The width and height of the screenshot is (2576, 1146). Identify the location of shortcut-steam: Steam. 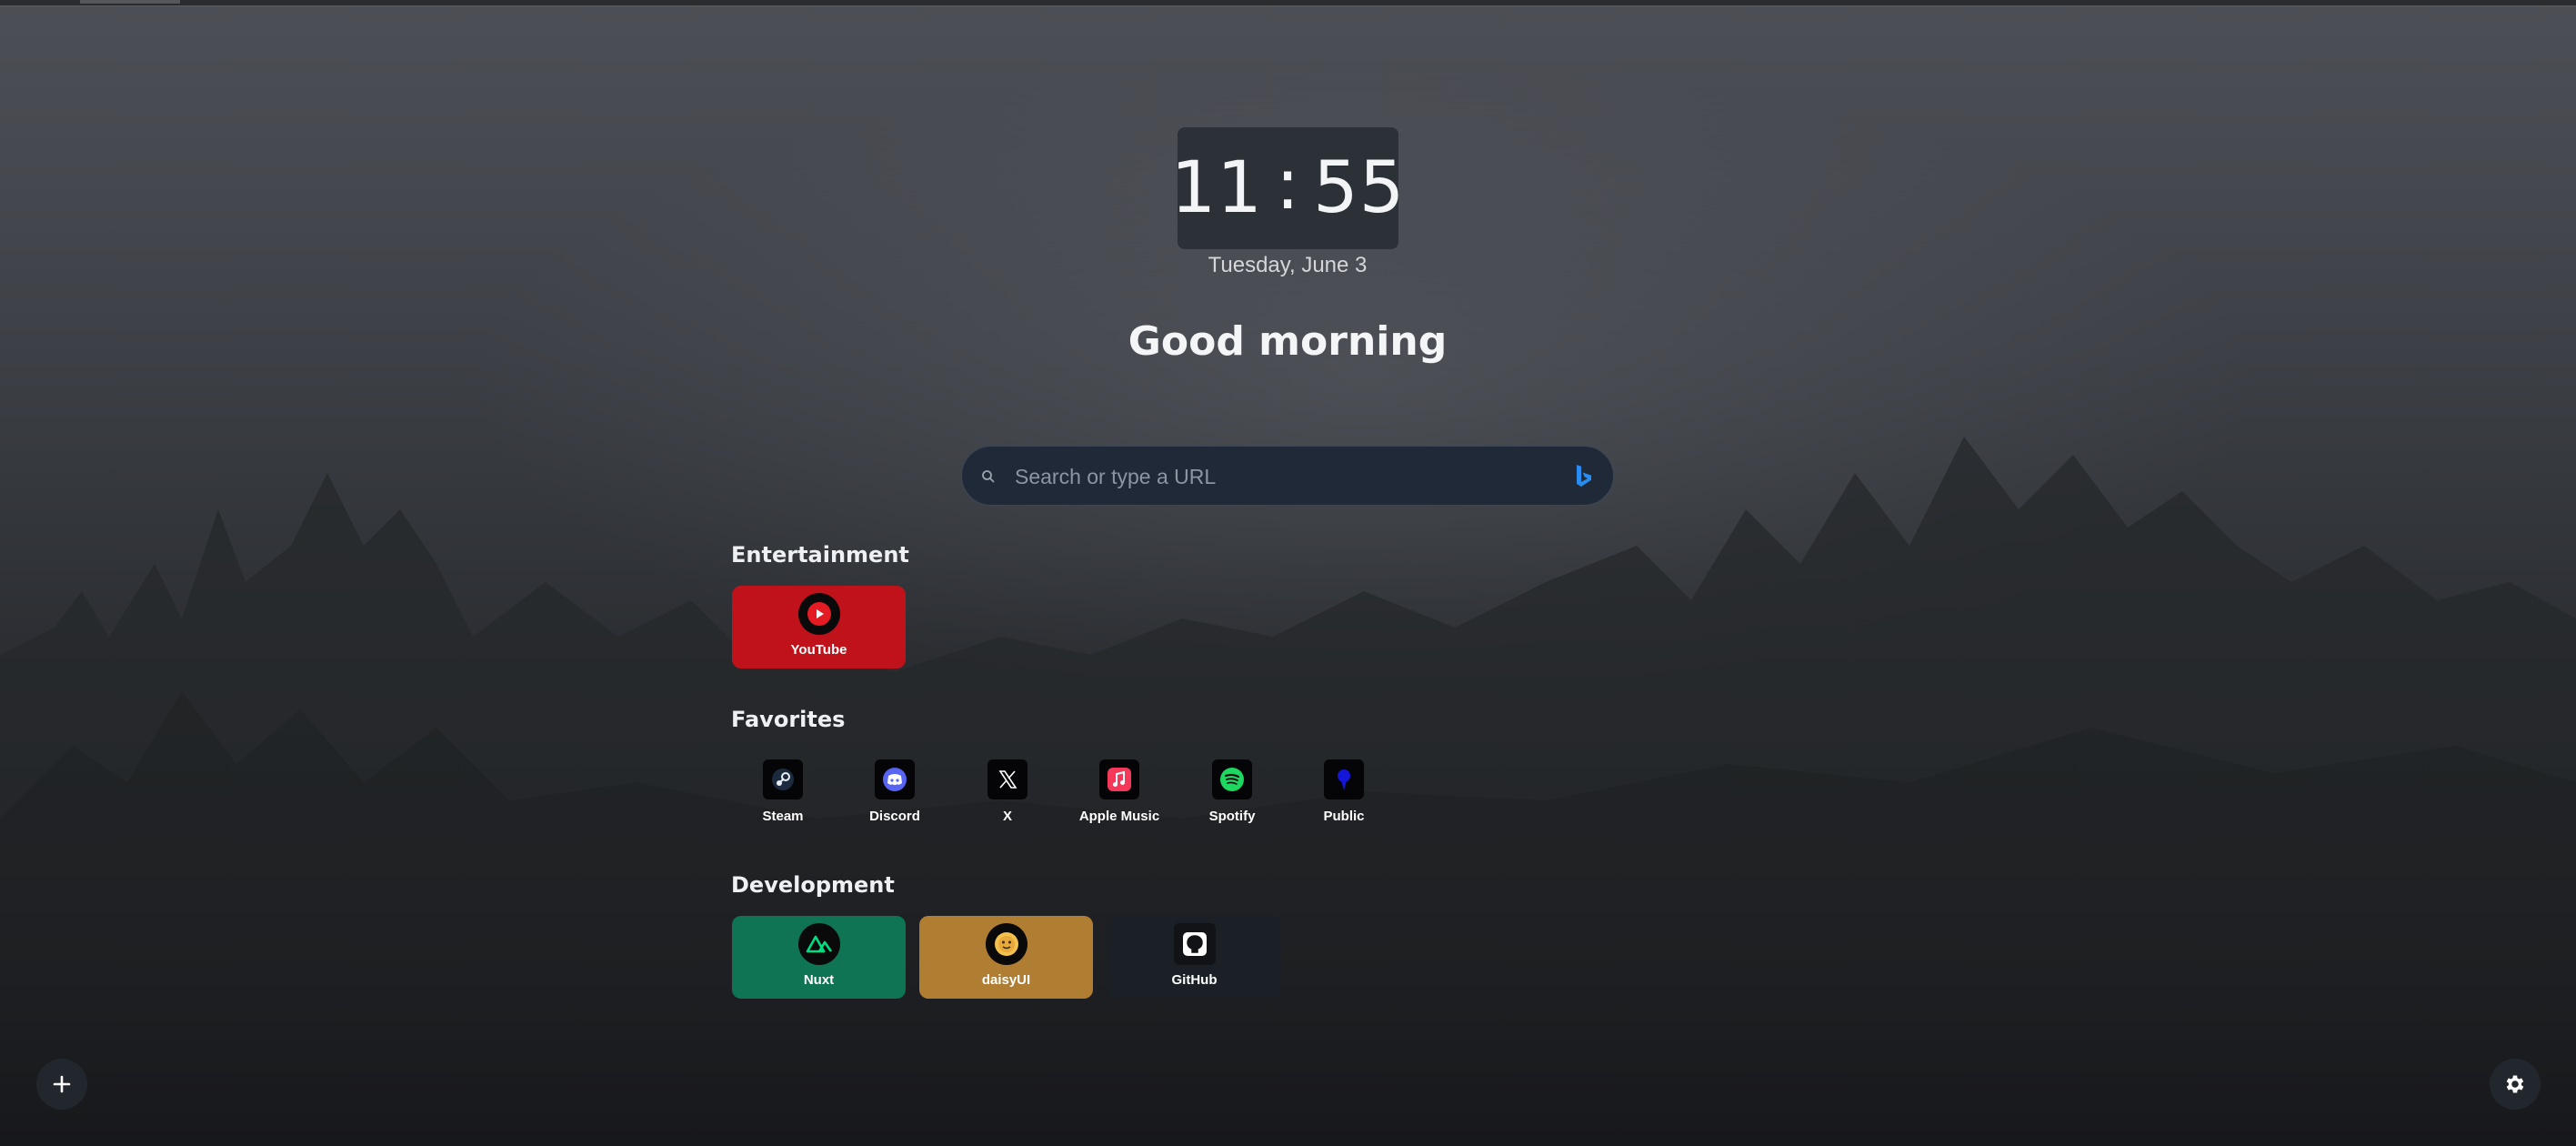
(783, 795).